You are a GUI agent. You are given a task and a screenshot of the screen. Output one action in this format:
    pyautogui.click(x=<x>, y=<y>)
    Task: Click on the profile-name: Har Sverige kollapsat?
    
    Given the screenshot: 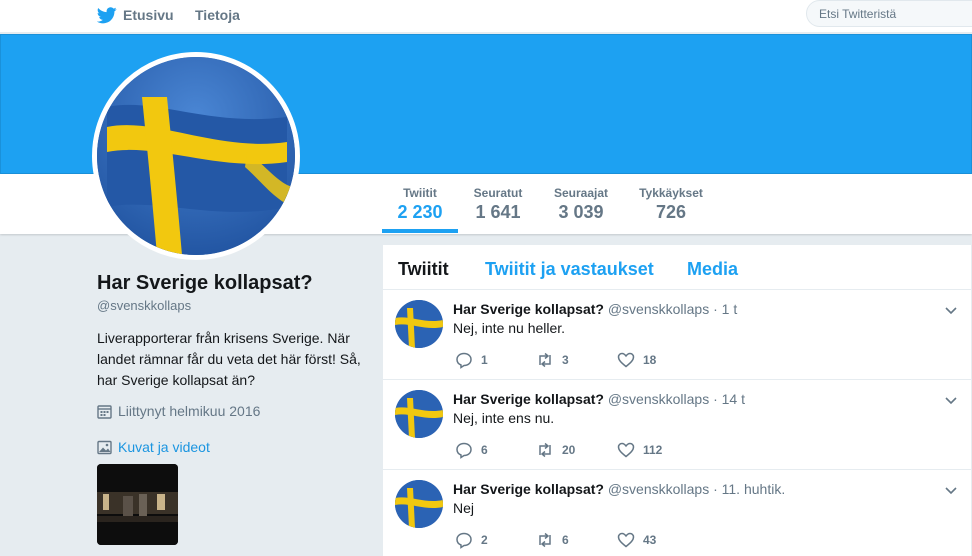 What is the action you would take?
    pyautogui.click(x=205, y=283)
    